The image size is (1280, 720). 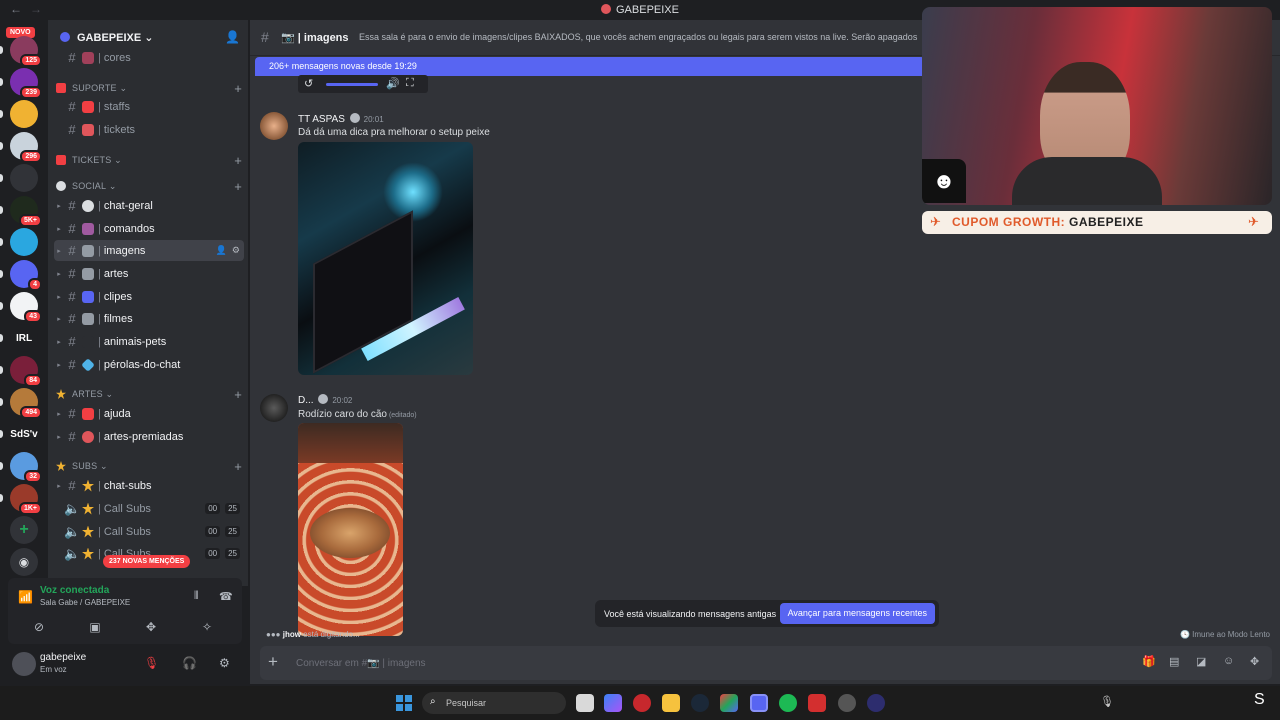 I want to click on server-icon: 43, so click(x=26, y=307).